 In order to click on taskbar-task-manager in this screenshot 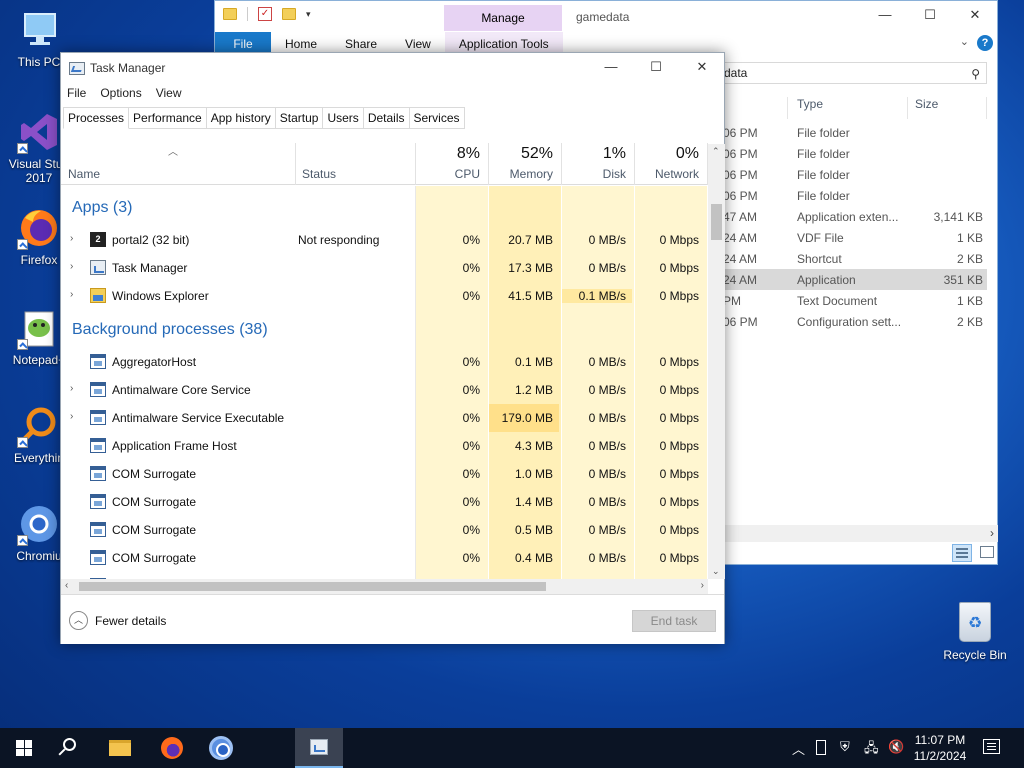, I will do `click(319, 748)`.